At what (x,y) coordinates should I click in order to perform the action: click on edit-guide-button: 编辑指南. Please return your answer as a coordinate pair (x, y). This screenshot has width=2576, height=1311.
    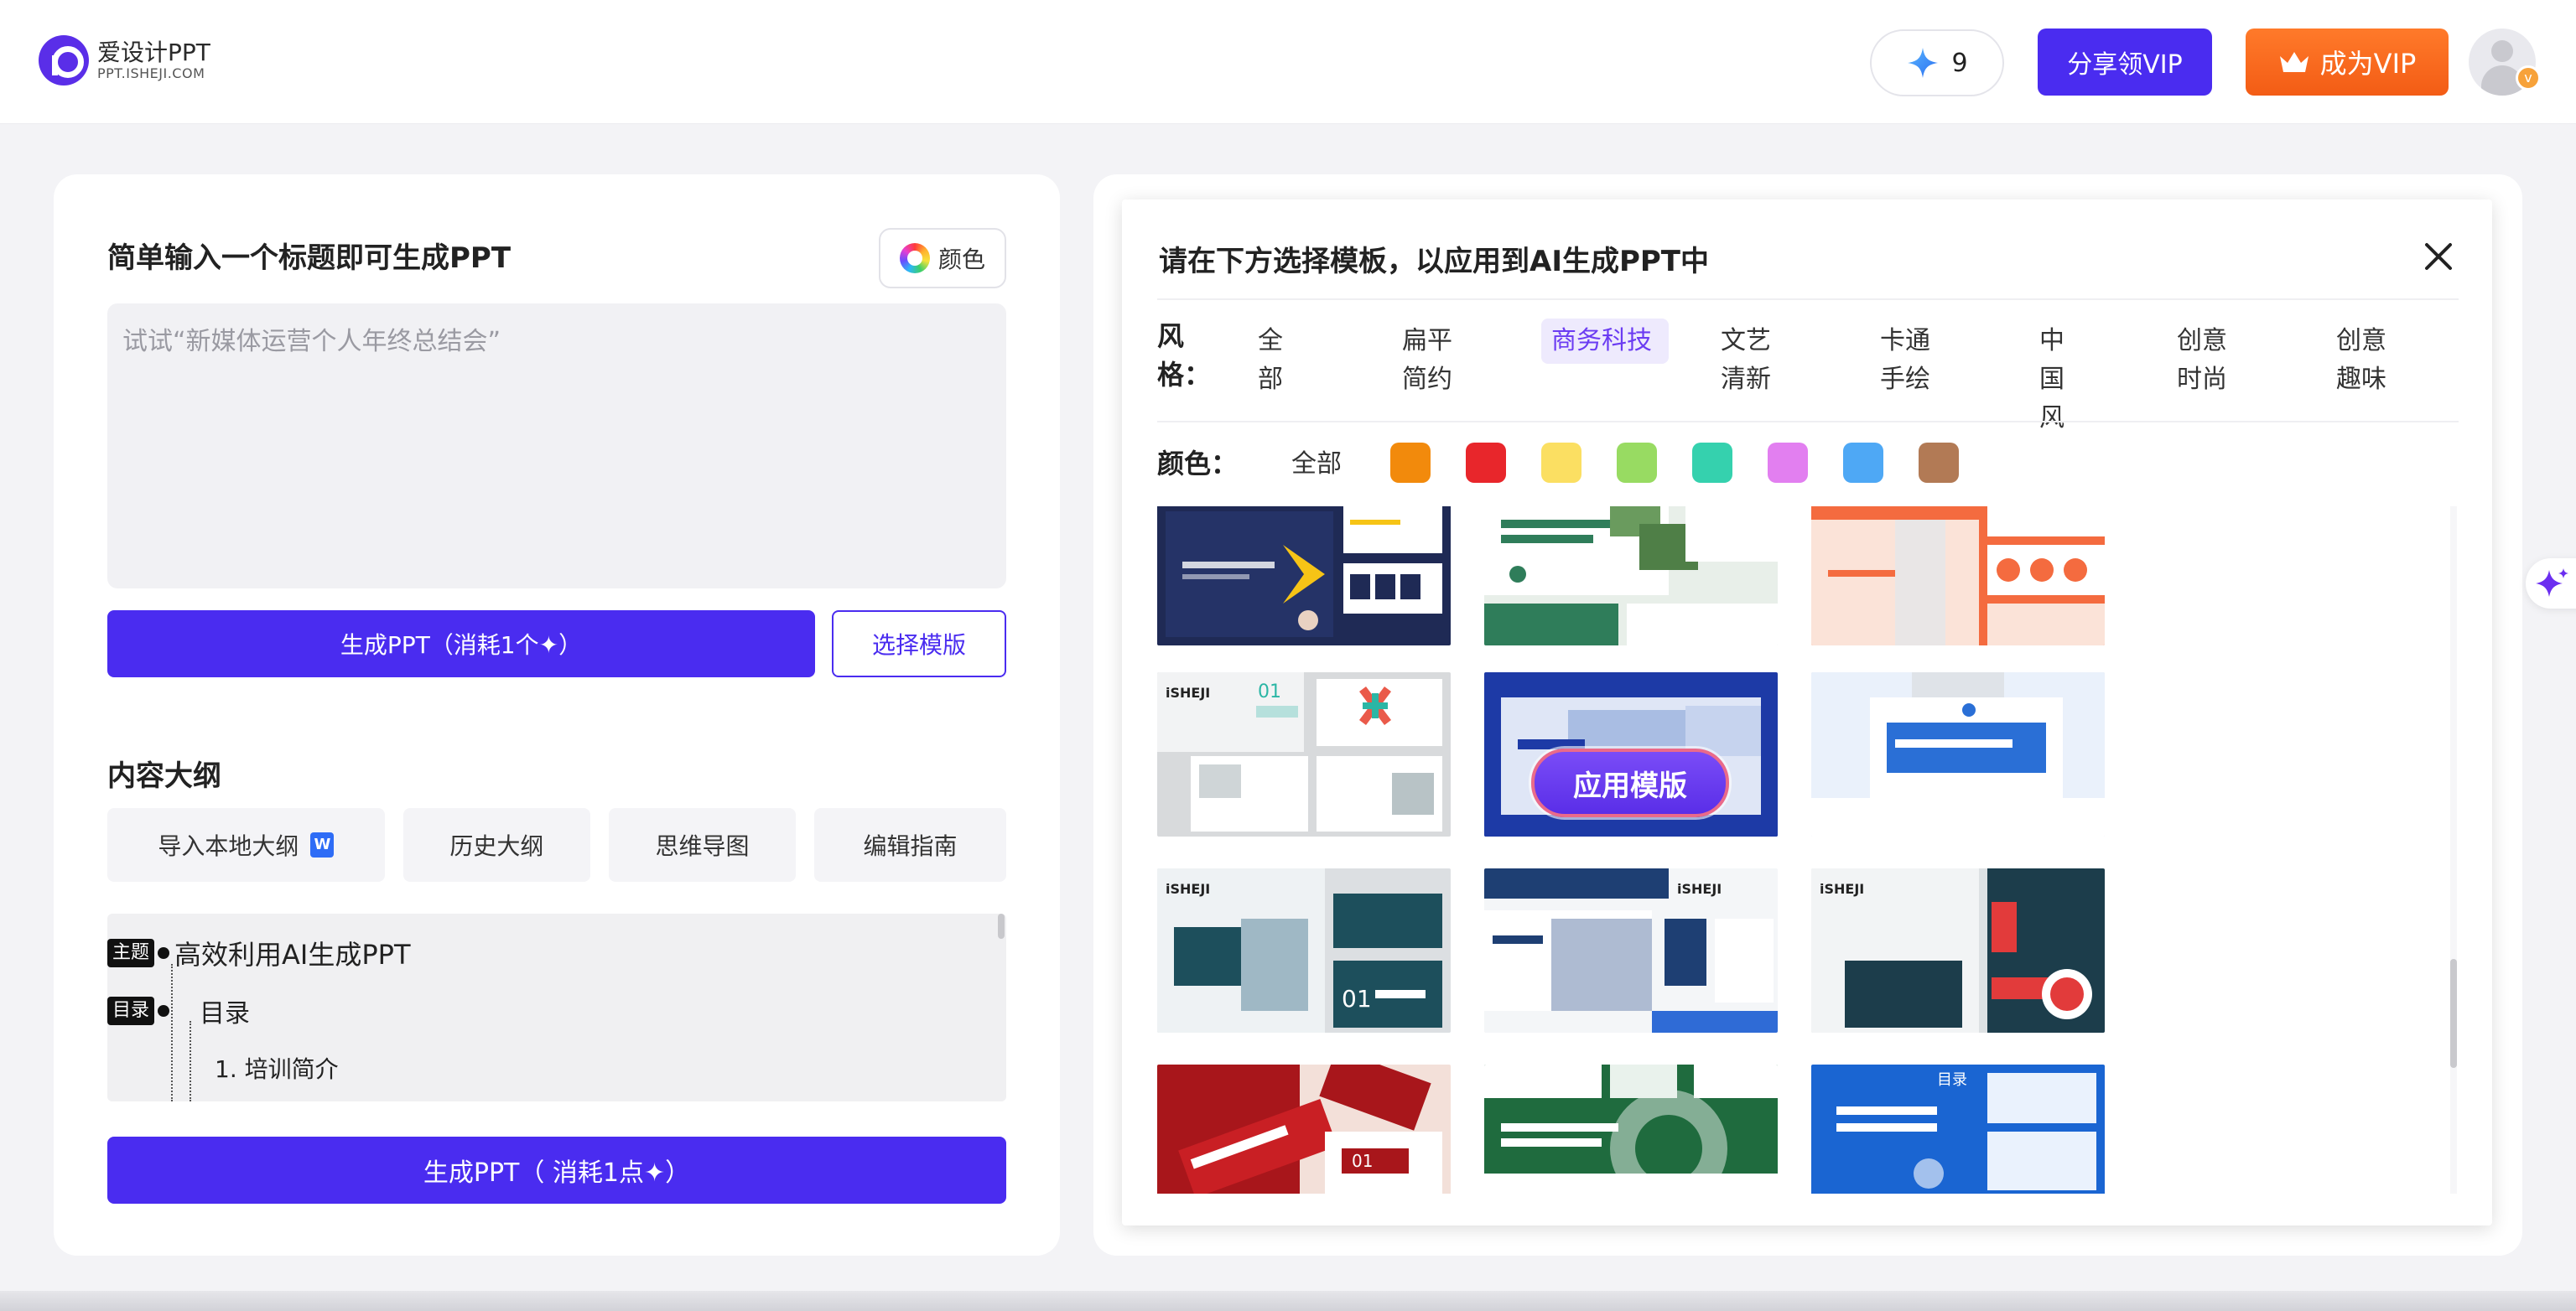
    Looking at the image, I should click on (910, 845).